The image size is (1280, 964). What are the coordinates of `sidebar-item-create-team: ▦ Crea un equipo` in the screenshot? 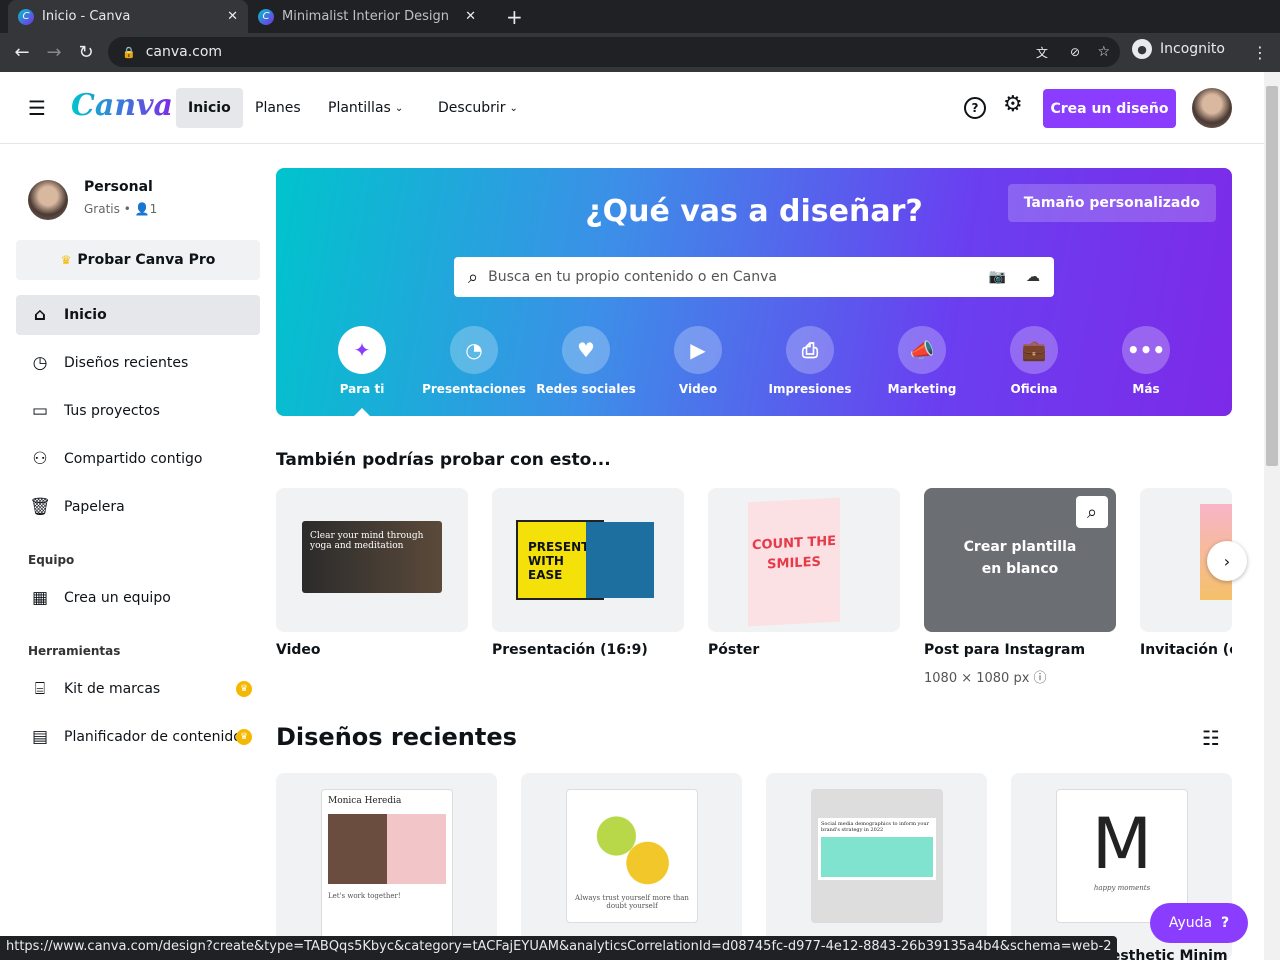 It's located at (138, 598).